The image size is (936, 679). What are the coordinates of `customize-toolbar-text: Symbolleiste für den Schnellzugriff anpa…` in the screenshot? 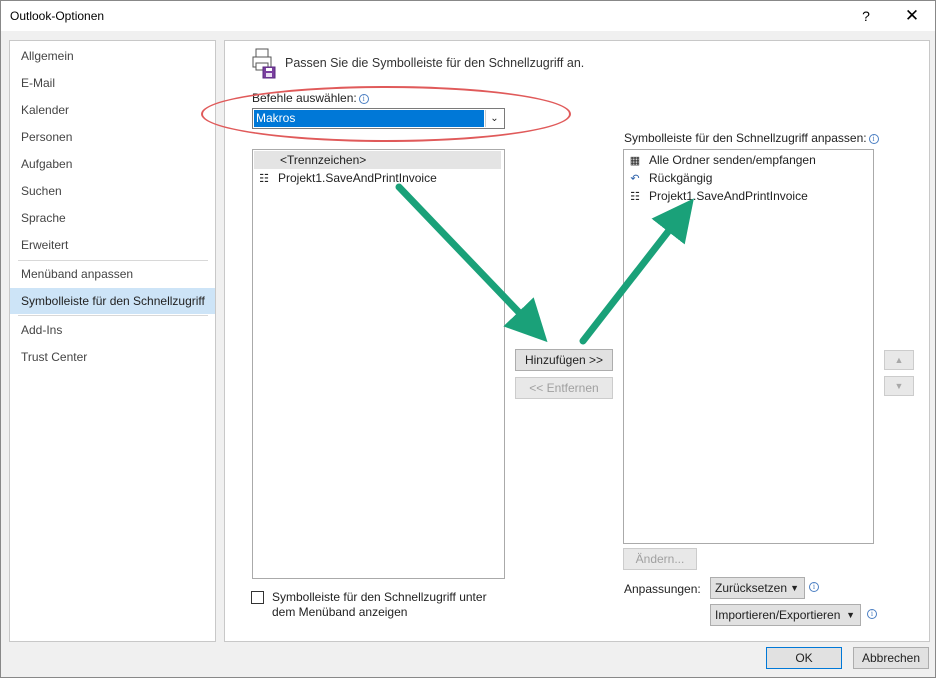 It's located at (745, 138).